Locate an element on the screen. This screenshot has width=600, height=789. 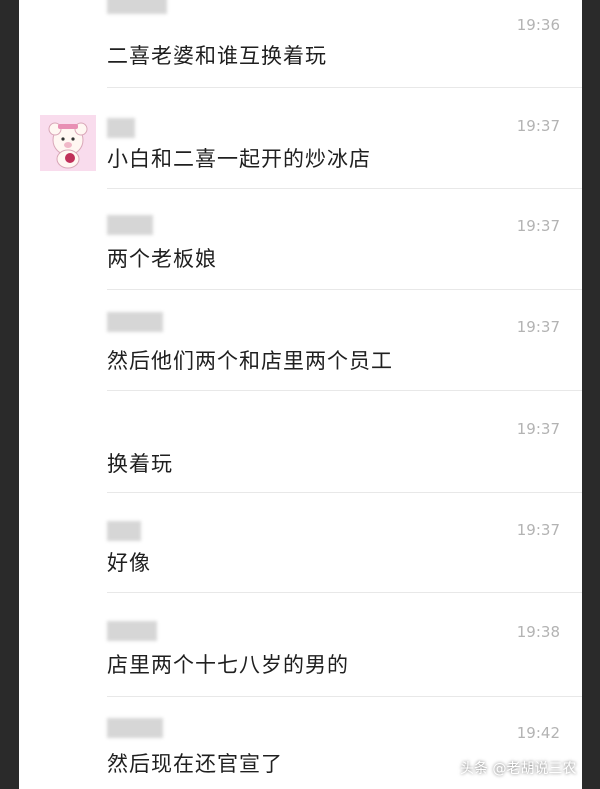
chat-message: 19:37 小白和二喜一起开的炒冰店 is located at coordinates (300, 144).